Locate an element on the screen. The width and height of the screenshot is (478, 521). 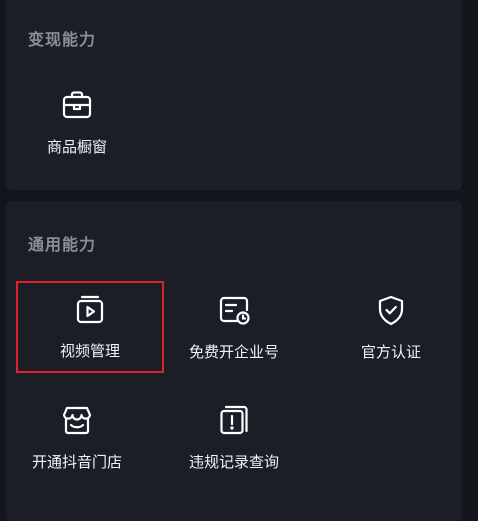
tool-violation-record-query: 违规记录查询 is located at coordinates (234, 439).